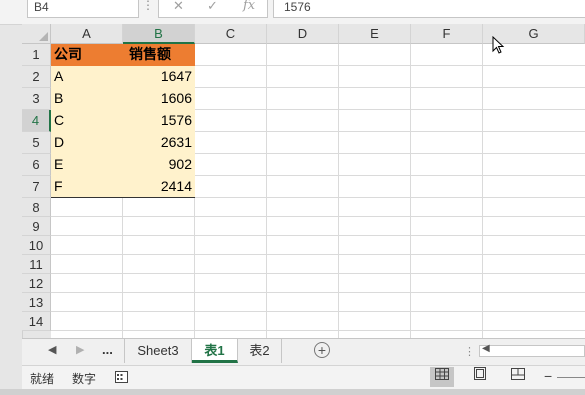 The height and width of the screenshot is (395, 585). I want to click on formula-buttons: ✕ ✓ fx, so click(213, 9).